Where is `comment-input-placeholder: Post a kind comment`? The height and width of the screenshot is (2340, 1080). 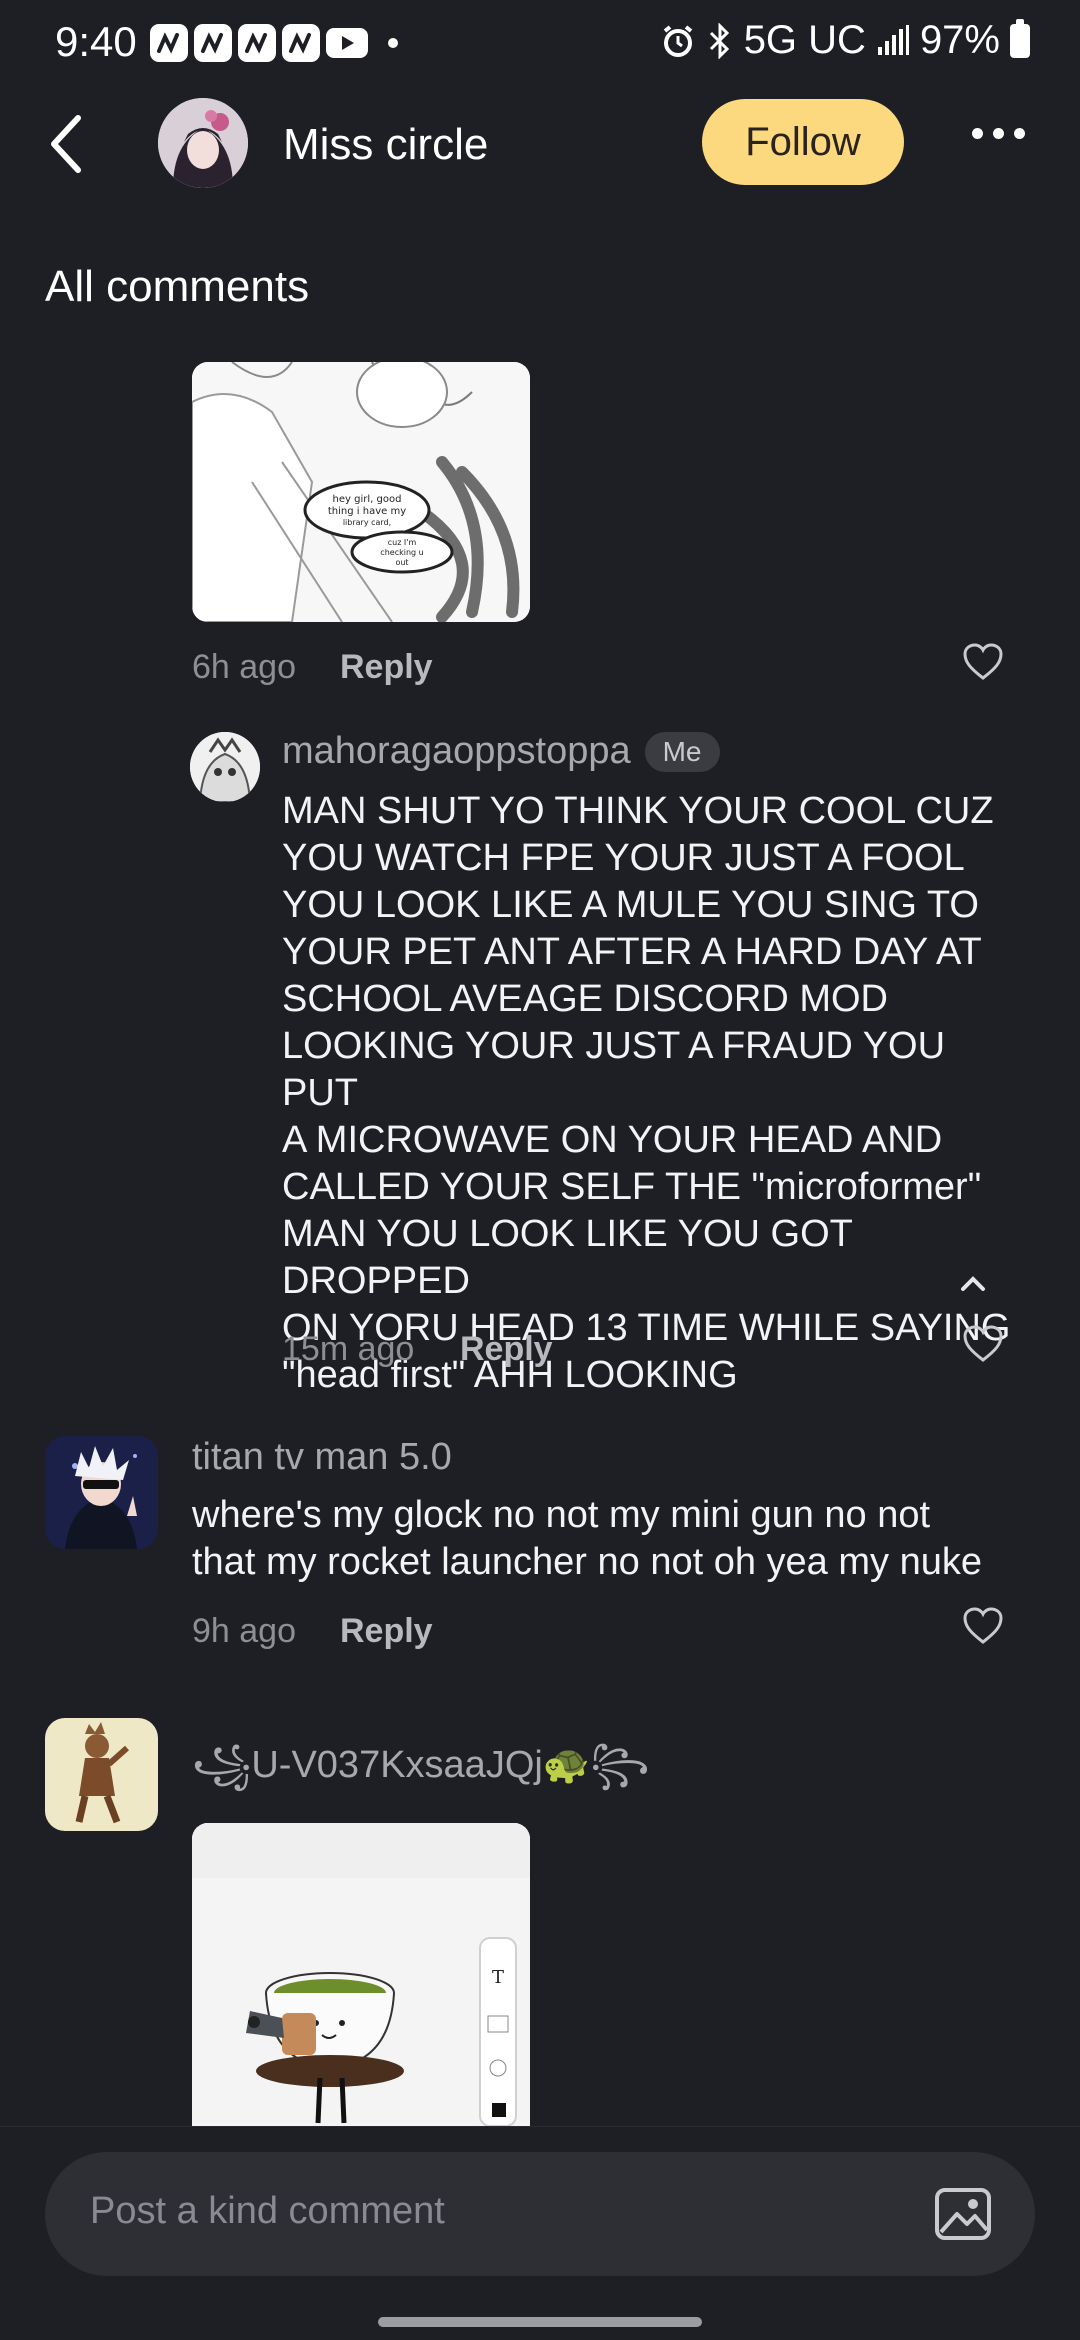 comment-input-placeholder: Post a kind comment is located at coordinates (267, 2211).